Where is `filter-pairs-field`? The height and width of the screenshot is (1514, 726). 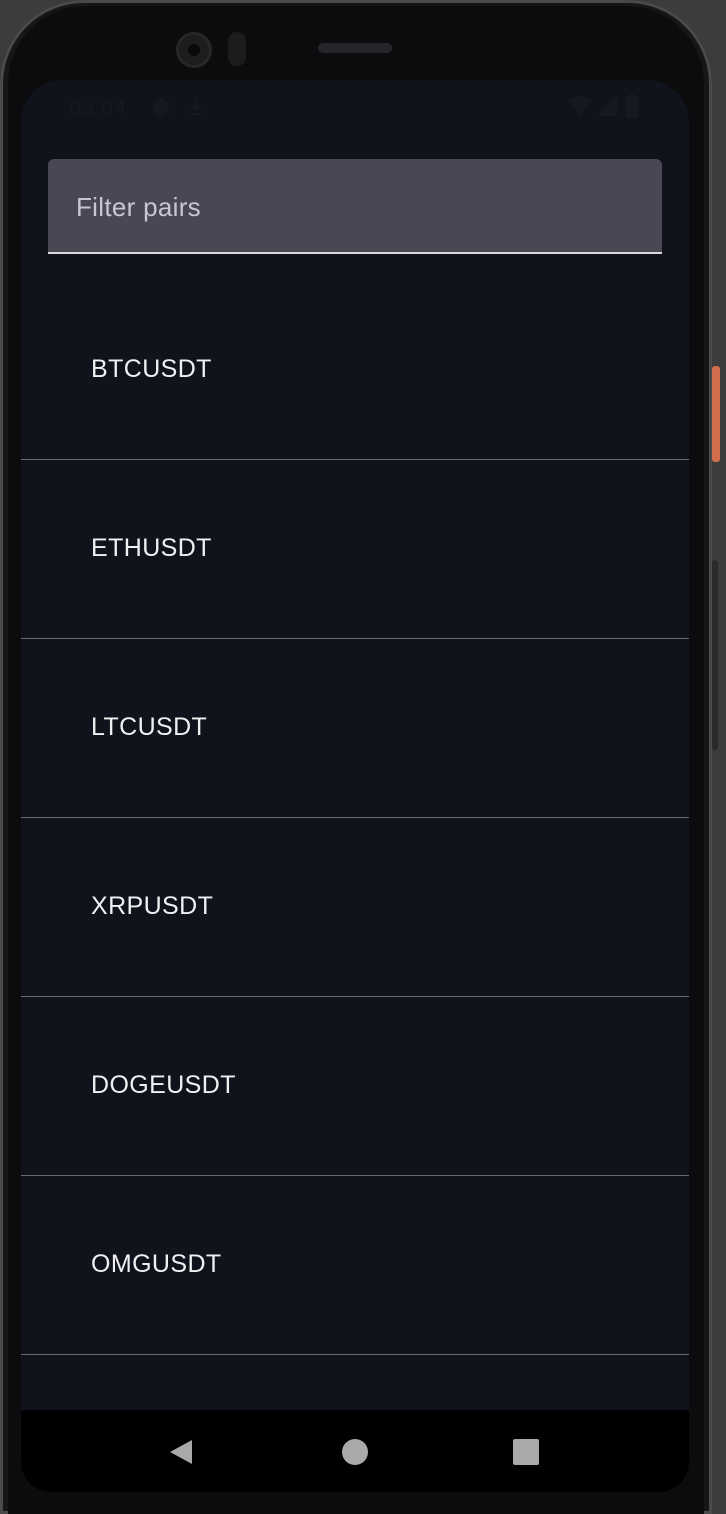 filter-pairs-field is located at coordinates (355, 206).